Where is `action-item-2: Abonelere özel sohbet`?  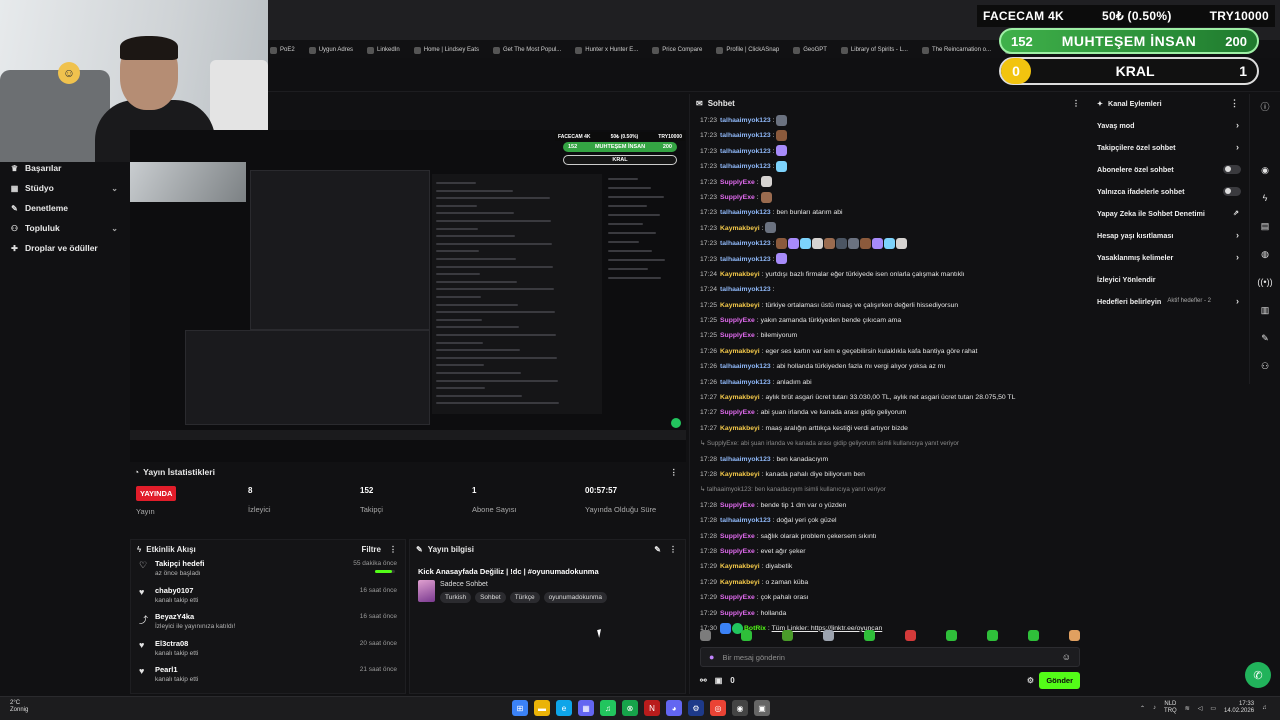
action-item-2: Abonelere özel sohbet is located at coordinates (1169, 169).